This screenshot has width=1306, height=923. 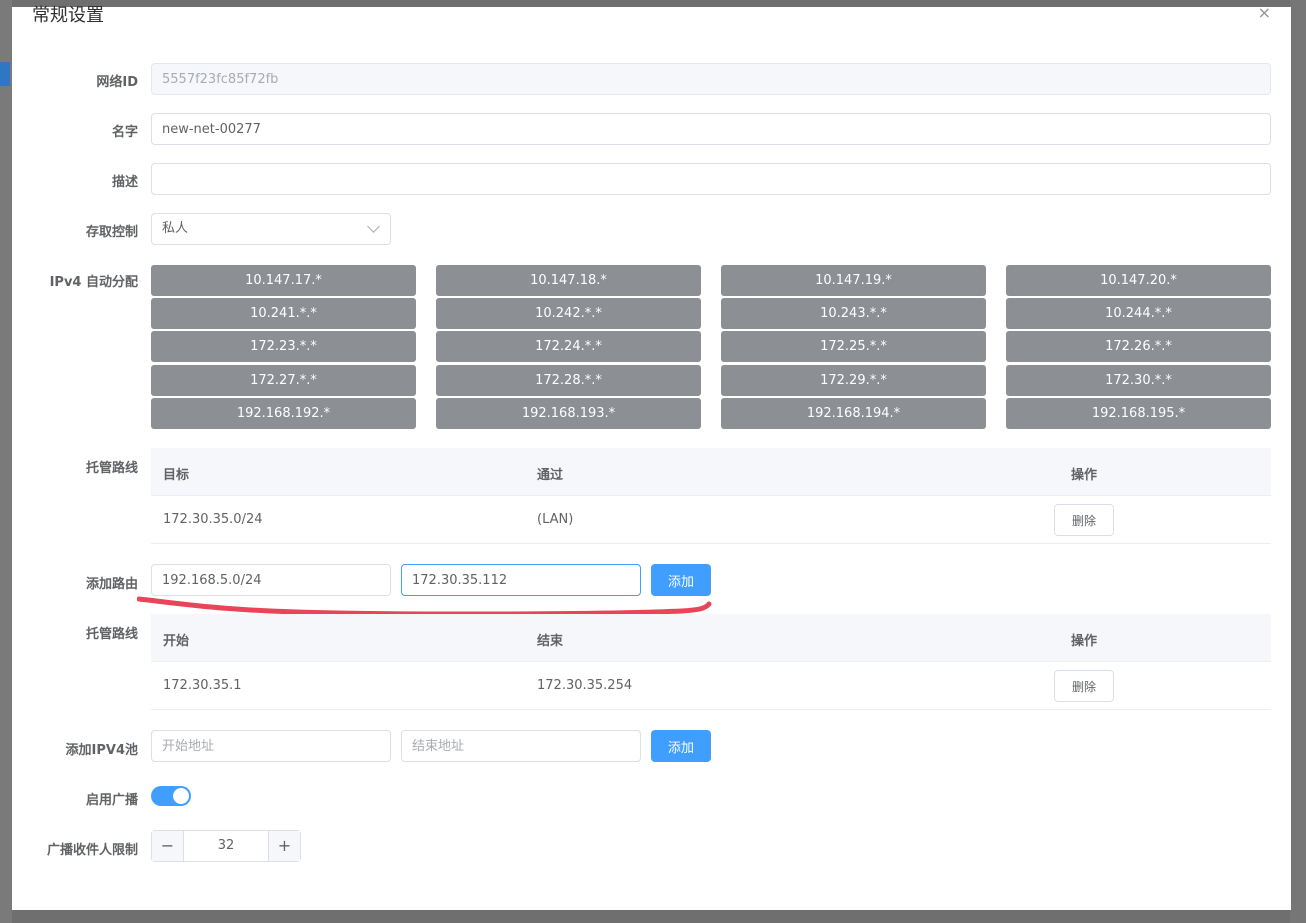 I want to click on broadcast-limit-stepper: − 32 +, so click(x=226, y=846).